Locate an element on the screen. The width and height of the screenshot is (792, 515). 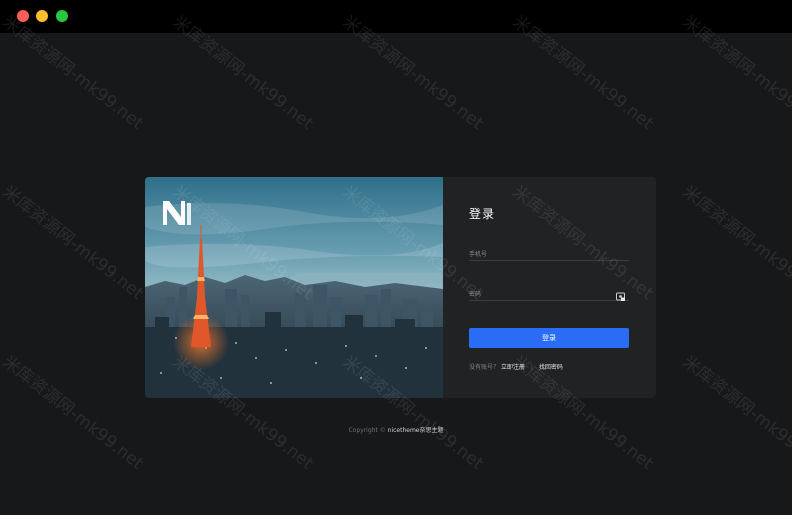
window-titlebar is located at coordinates (396, 16).